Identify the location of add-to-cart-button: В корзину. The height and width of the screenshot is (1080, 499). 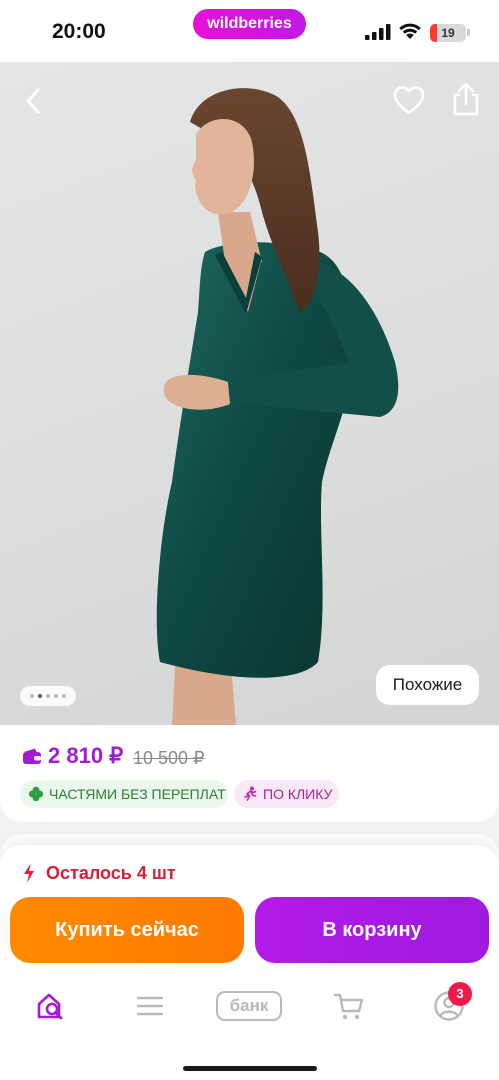
(372, 930).